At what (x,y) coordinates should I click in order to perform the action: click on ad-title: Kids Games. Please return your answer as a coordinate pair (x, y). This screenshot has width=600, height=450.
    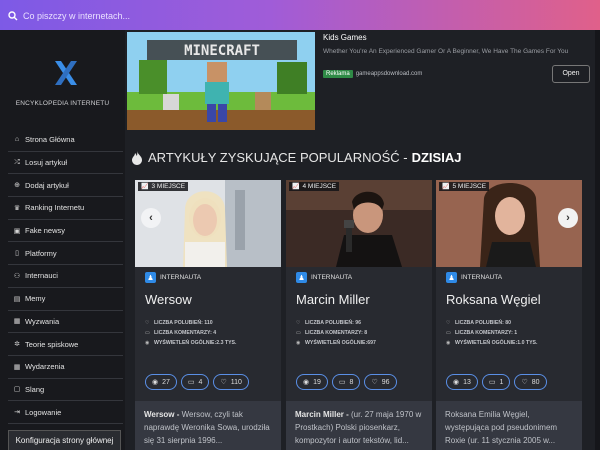
    Looking at the image, I should click on (345, 37).